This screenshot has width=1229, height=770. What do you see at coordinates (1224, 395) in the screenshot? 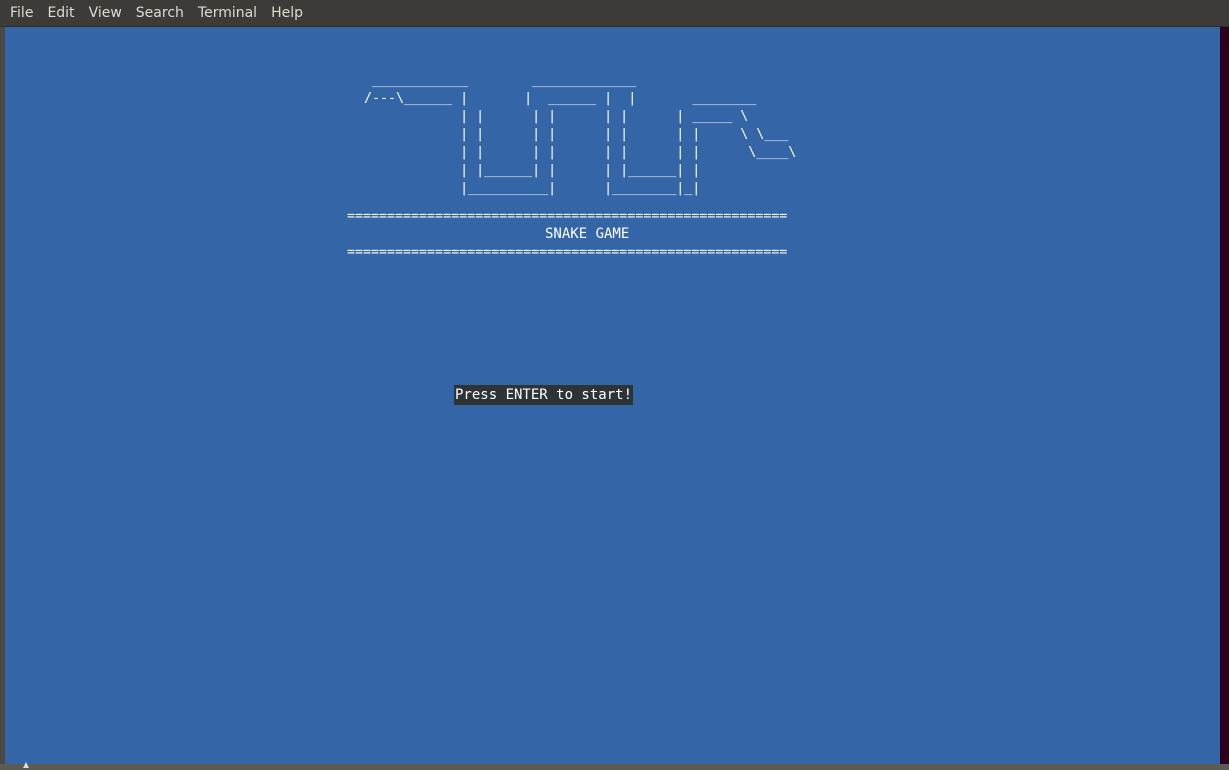
I see `desktop-background-edge` at bounding box center [1224, 395].